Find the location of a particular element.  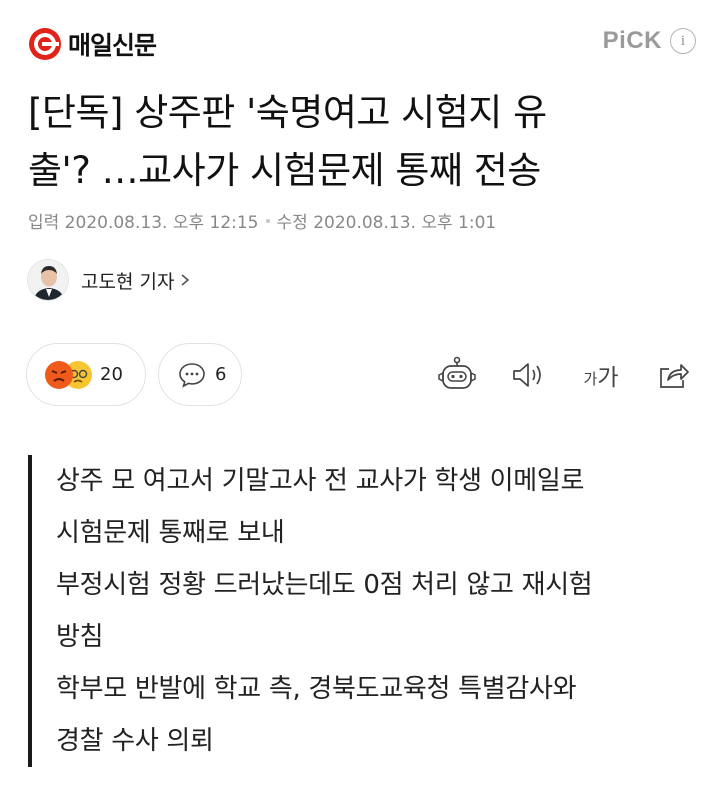

reporter-avatar is located at coordinates (48, 280).